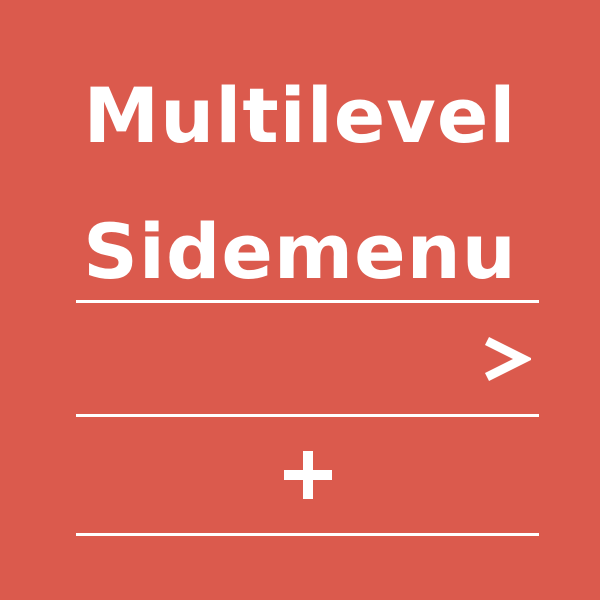  I want to click on menu-item-expand, so click(307, 475).